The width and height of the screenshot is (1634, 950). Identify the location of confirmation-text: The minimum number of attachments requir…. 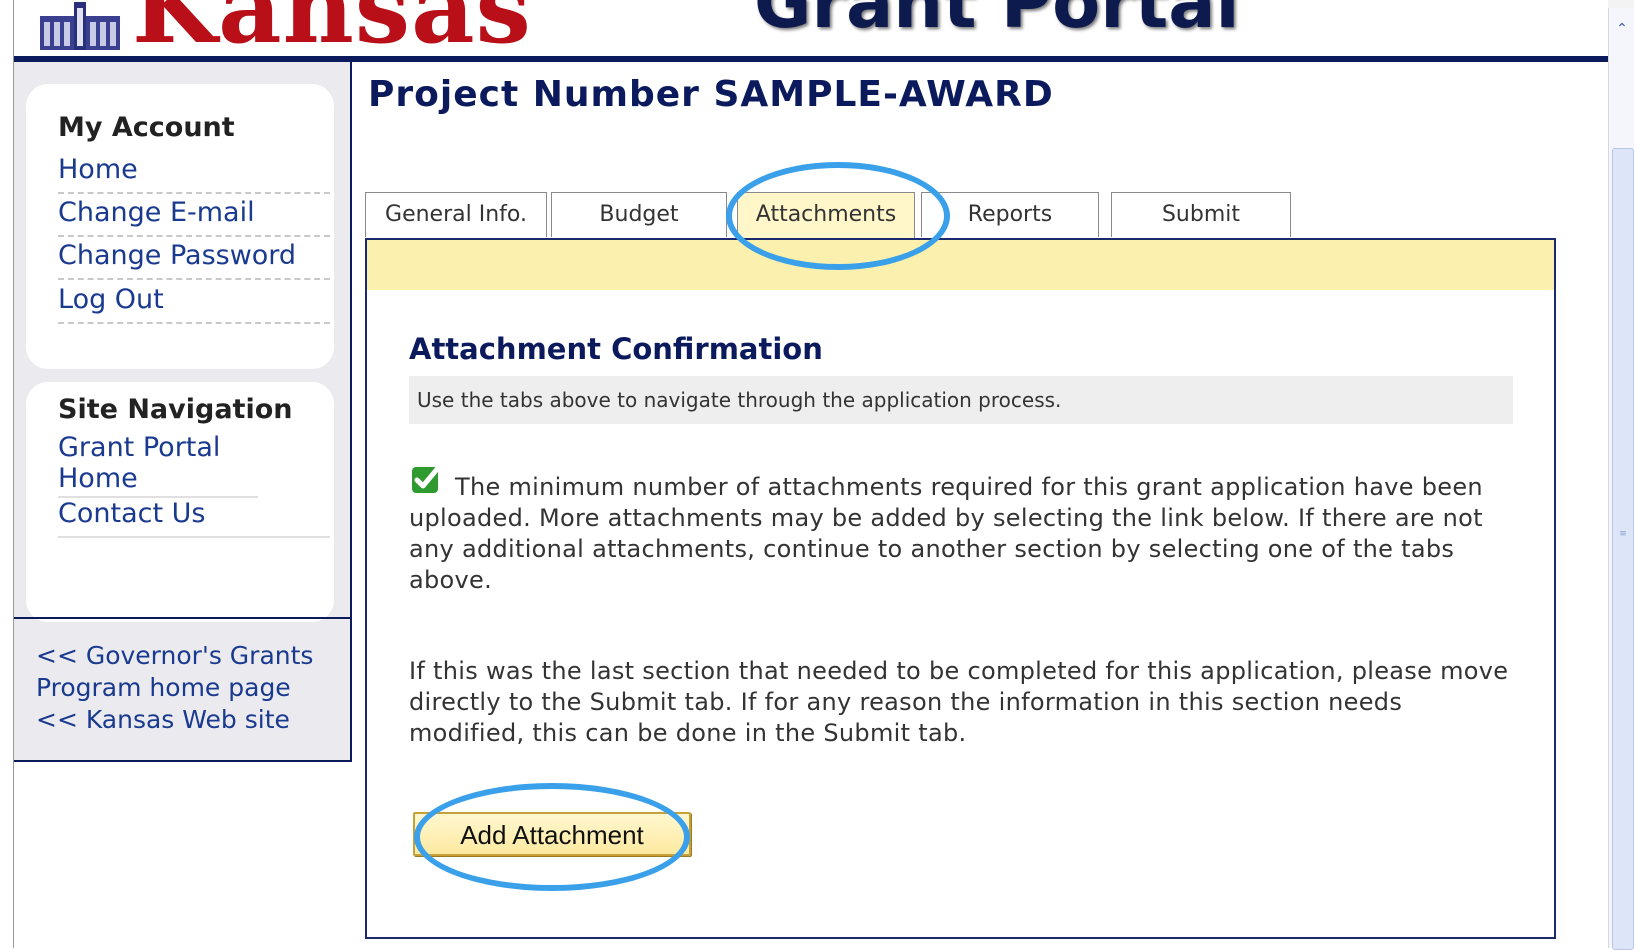
(946, 533).